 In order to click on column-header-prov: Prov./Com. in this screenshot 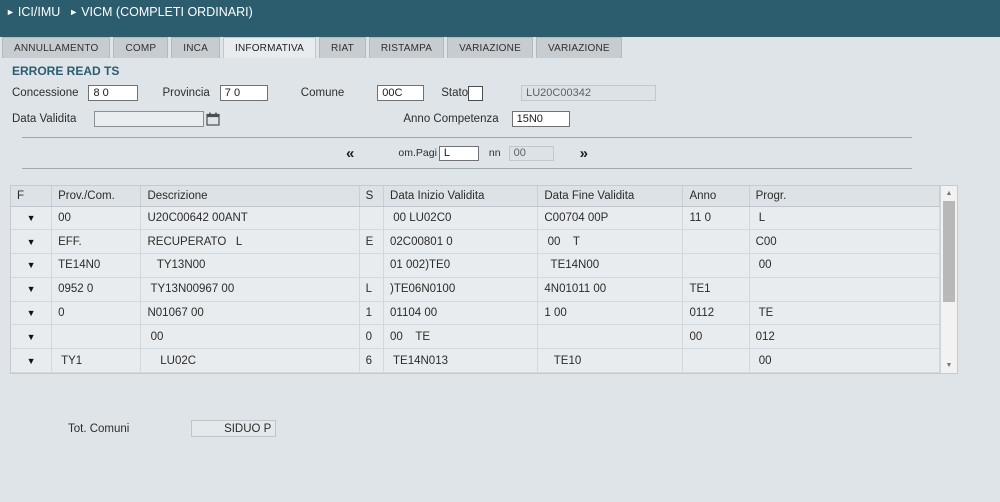, I will do `click(96, 196)`.